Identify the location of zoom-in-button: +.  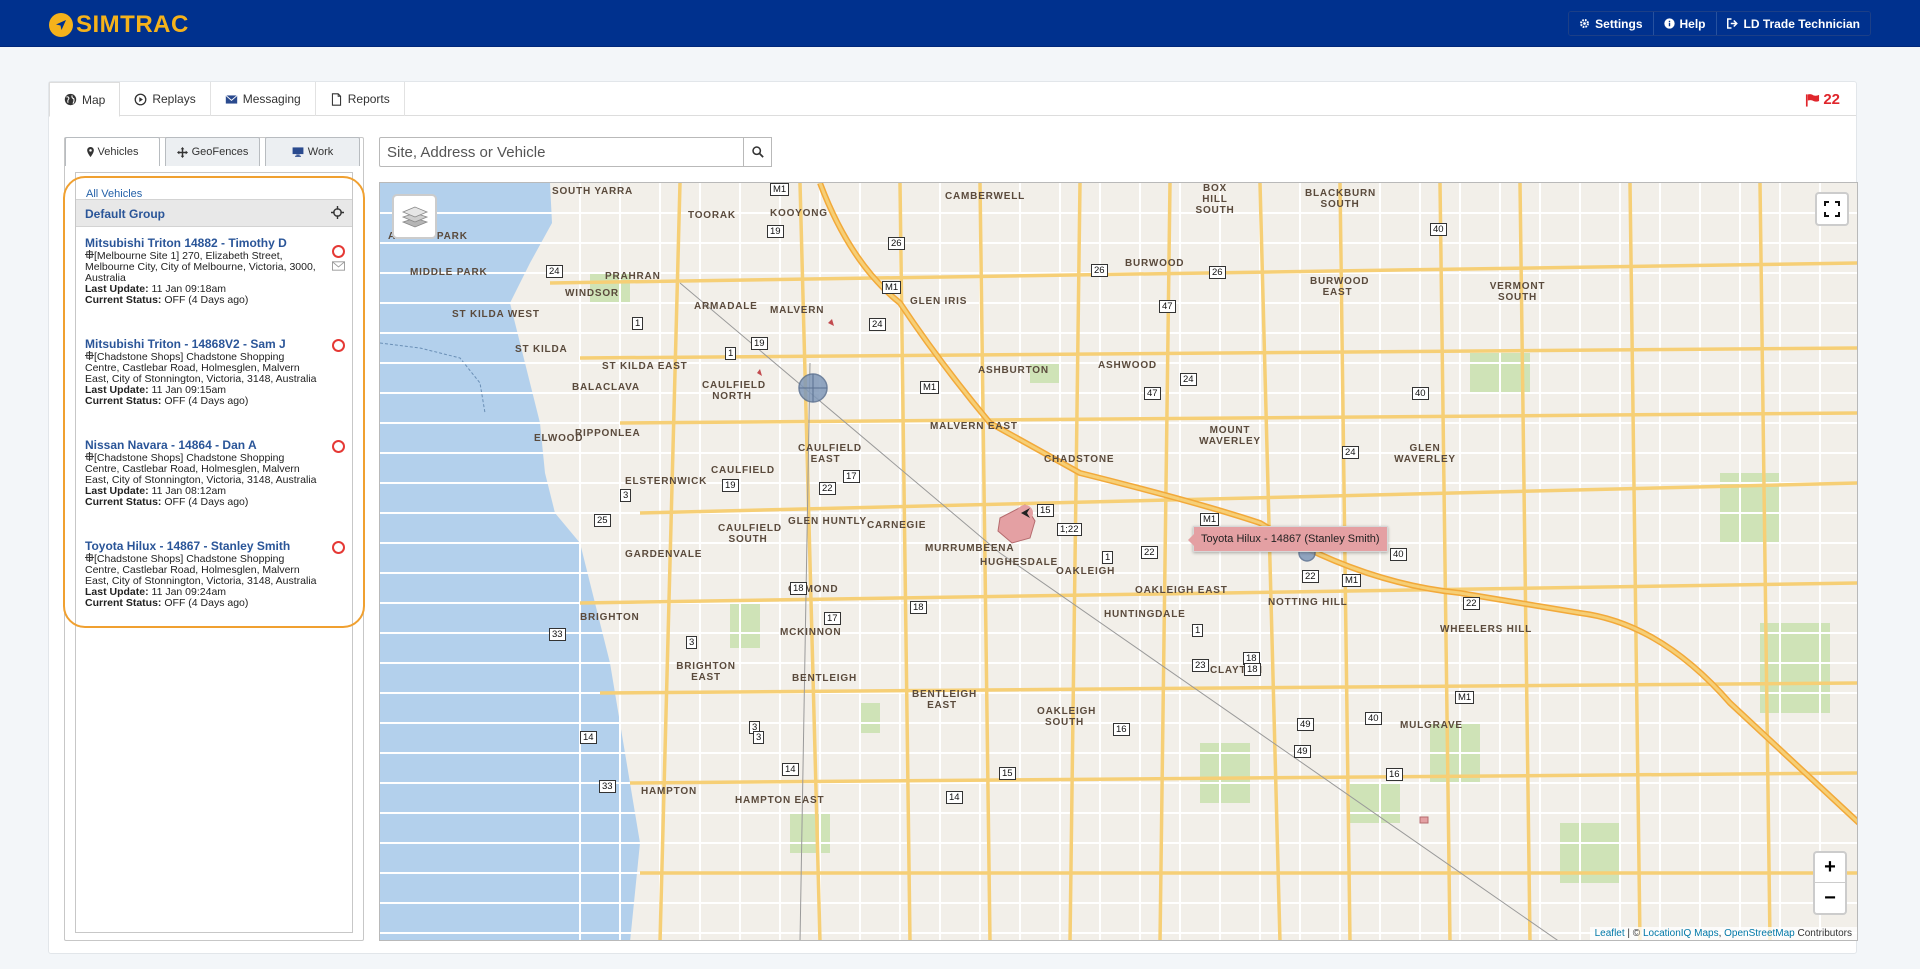
(1830, 868).